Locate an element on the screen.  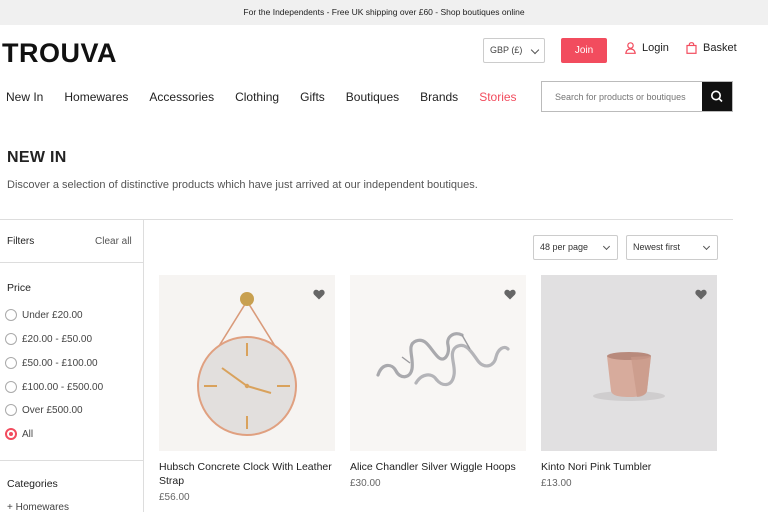
price-option-label: £20.00 - £50.00 is located at coordinates (57, 339).